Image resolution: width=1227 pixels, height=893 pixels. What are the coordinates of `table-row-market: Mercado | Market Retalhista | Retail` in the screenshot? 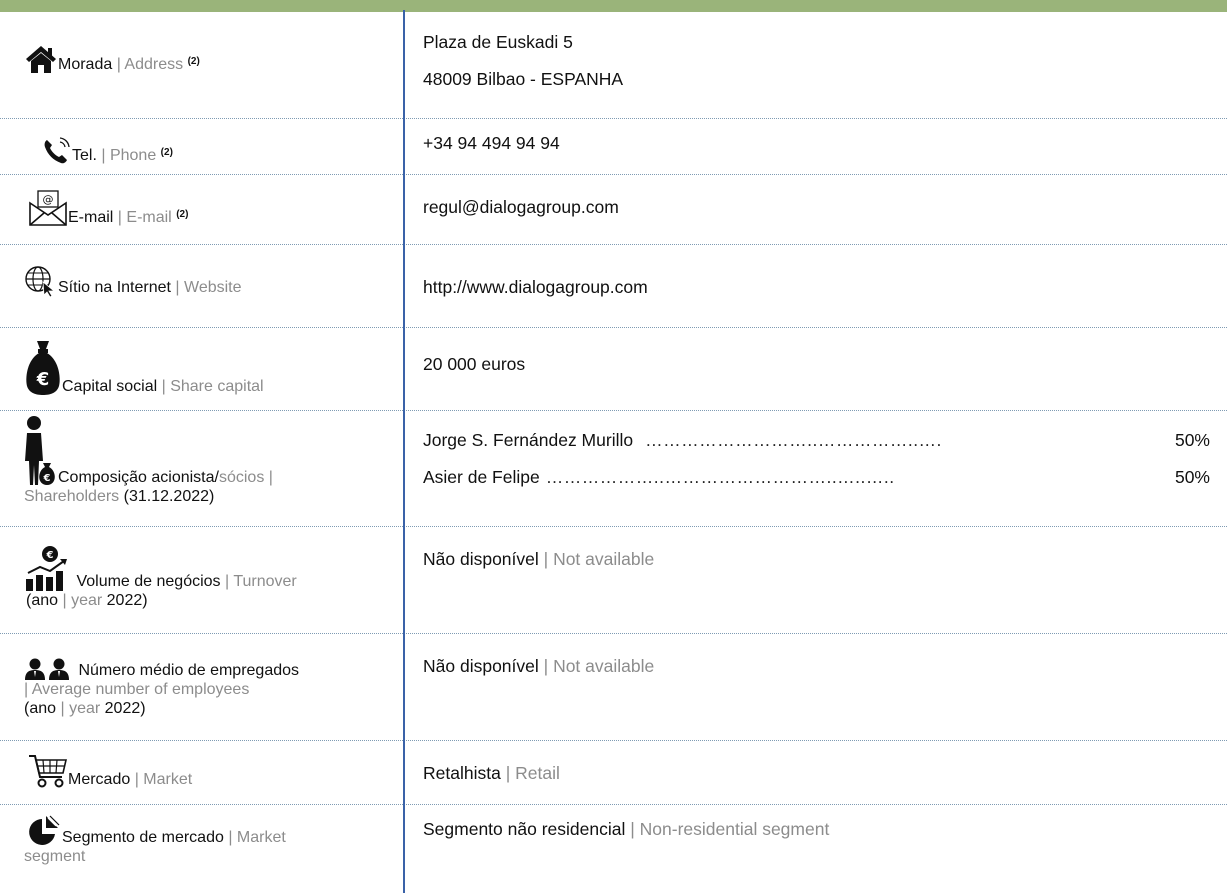 It's located at (613, 773).